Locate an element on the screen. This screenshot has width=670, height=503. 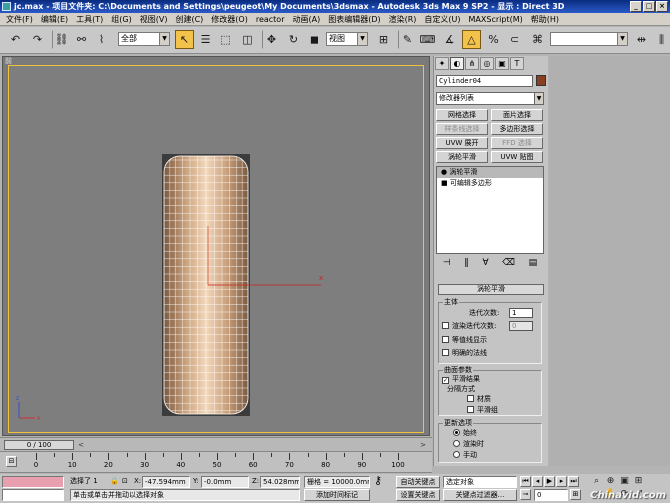
menu-graph-editors: 图表编辑器(D) is located at coordinates (354, 19).